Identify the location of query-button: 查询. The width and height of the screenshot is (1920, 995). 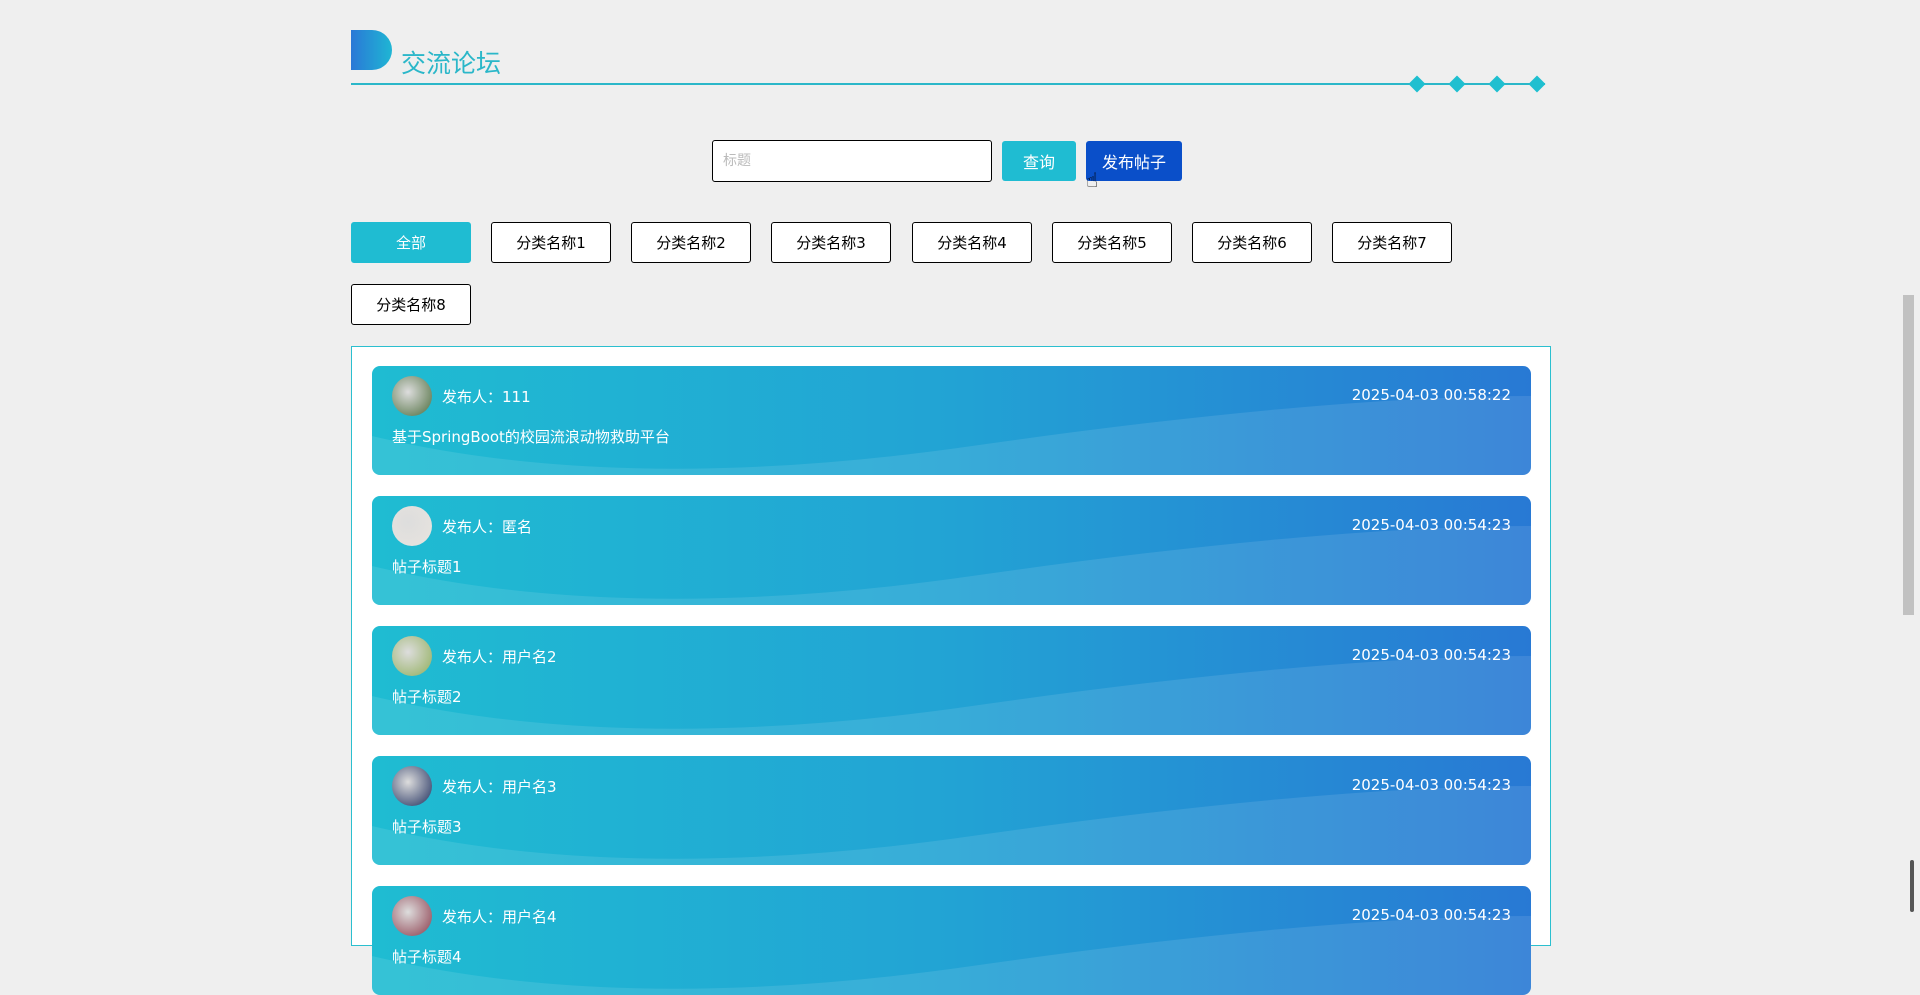
(1039, 161).